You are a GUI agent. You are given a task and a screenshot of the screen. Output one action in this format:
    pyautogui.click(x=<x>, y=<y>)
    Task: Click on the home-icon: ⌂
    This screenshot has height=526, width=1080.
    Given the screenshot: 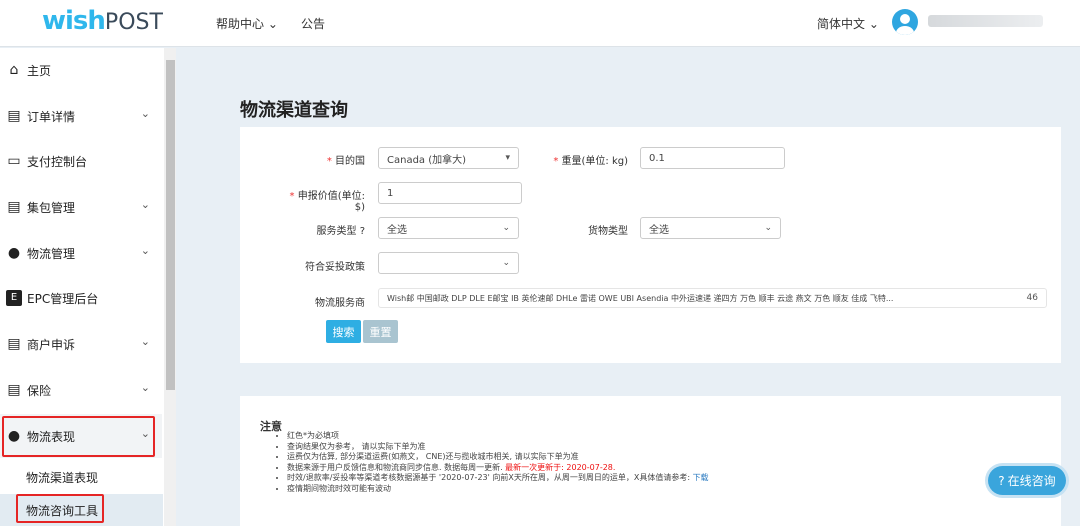 What is the action you would take?
    pyautogui.click(x=14, y=70)
    